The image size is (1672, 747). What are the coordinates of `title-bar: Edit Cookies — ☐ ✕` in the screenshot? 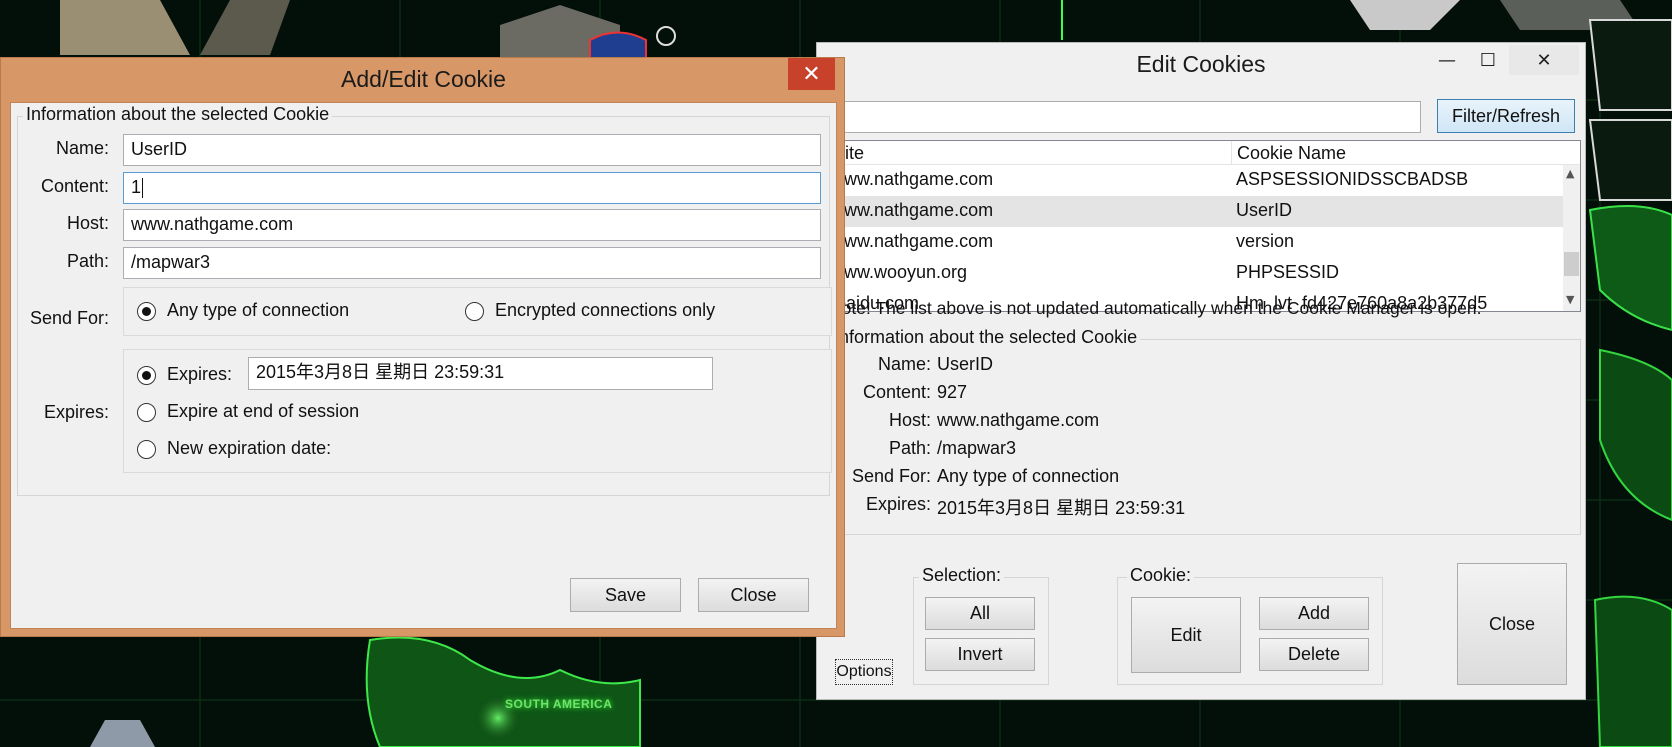 It's located at (1201, 66).